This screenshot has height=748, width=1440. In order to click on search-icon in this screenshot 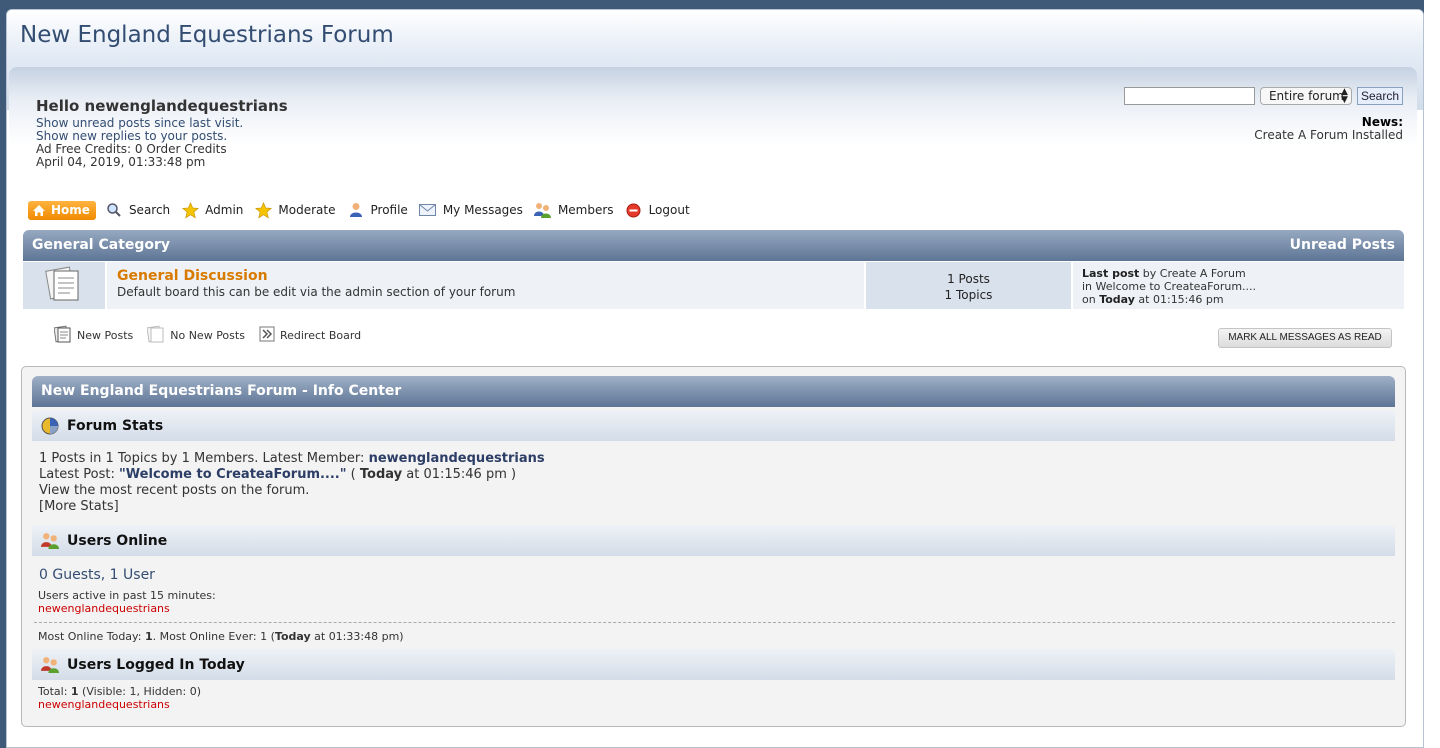, I will do `click(114, 210)`.